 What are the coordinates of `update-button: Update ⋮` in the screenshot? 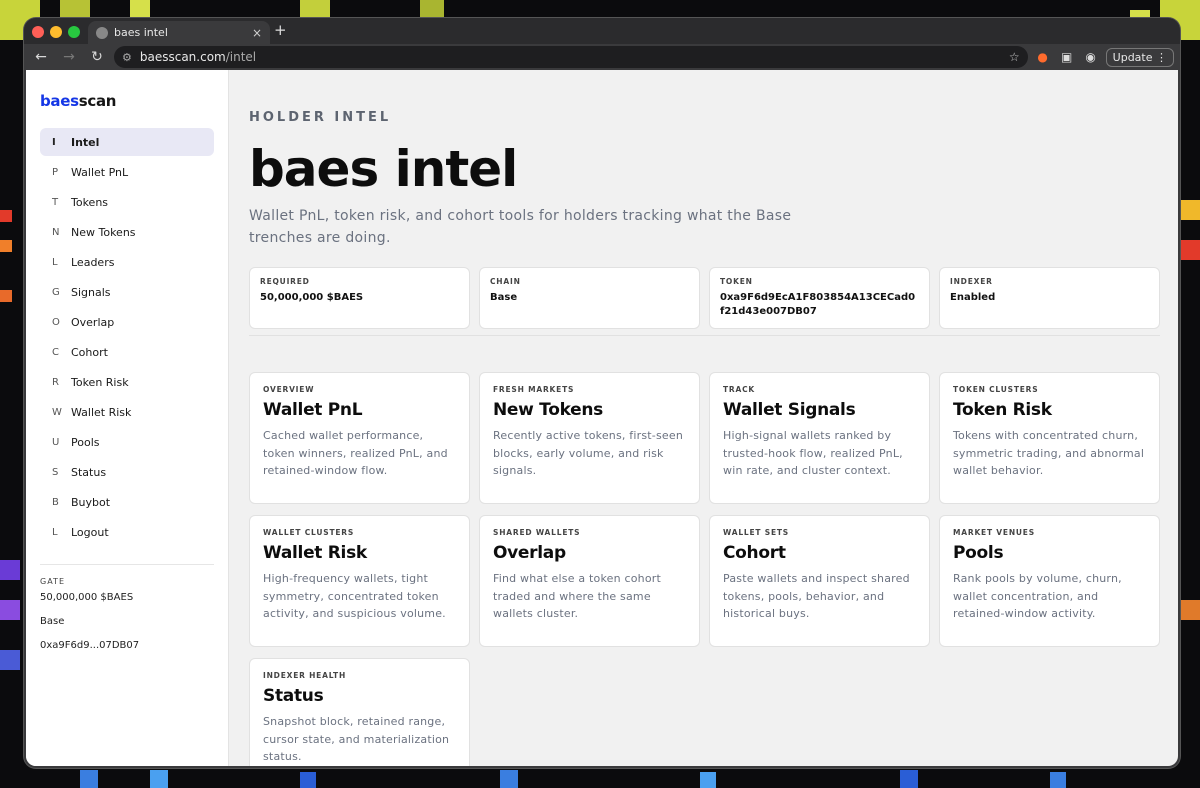 It's located at (1139, 57).